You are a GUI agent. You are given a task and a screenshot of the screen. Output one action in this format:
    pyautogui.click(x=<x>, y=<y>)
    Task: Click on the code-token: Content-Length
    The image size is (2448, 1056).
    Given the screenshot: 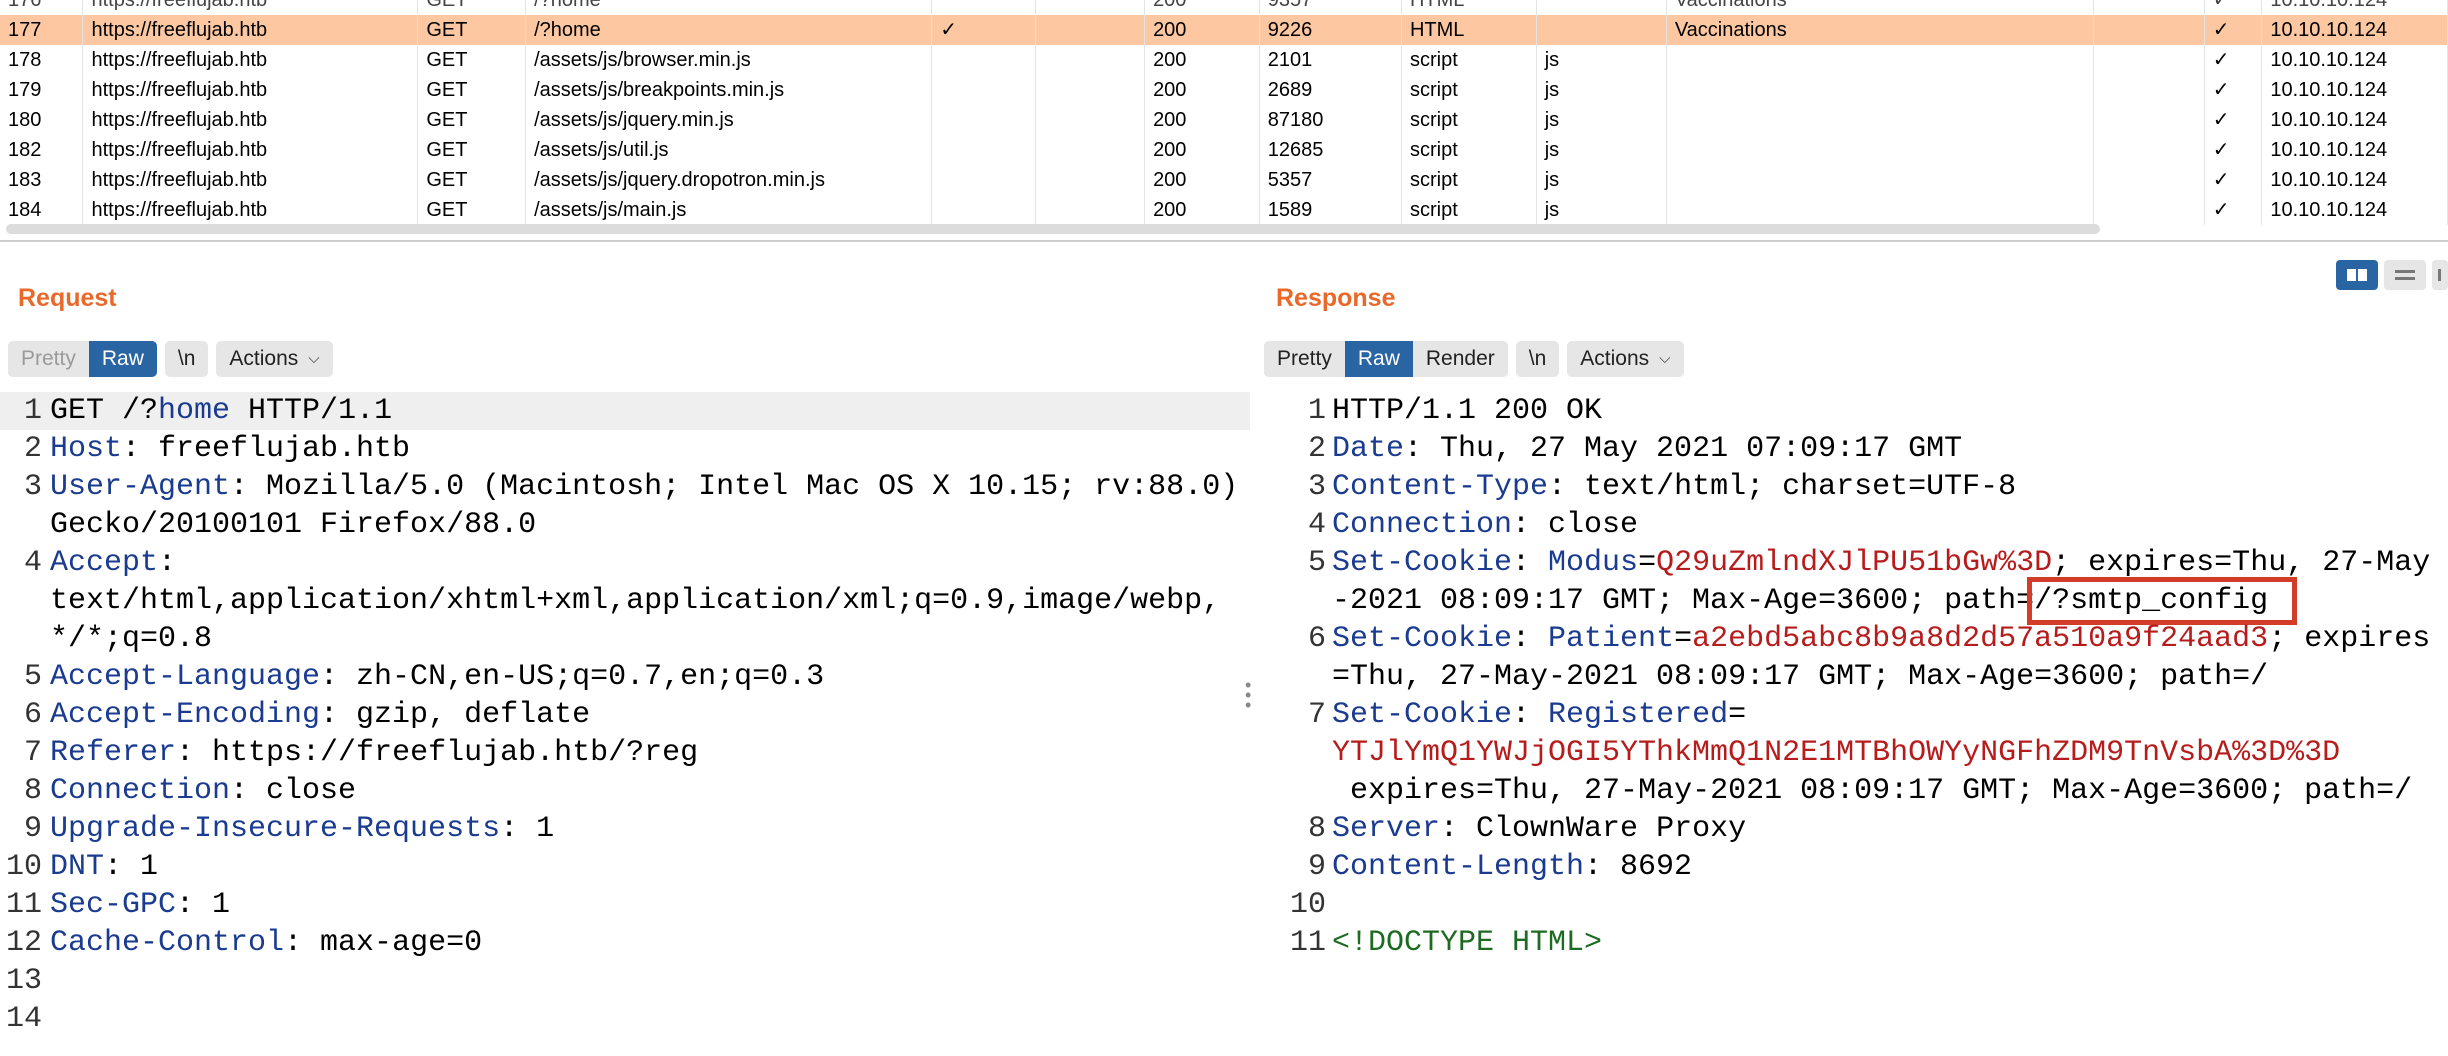 What is the action you would take?
    pyautogui.click(x=1458, y=867)
    